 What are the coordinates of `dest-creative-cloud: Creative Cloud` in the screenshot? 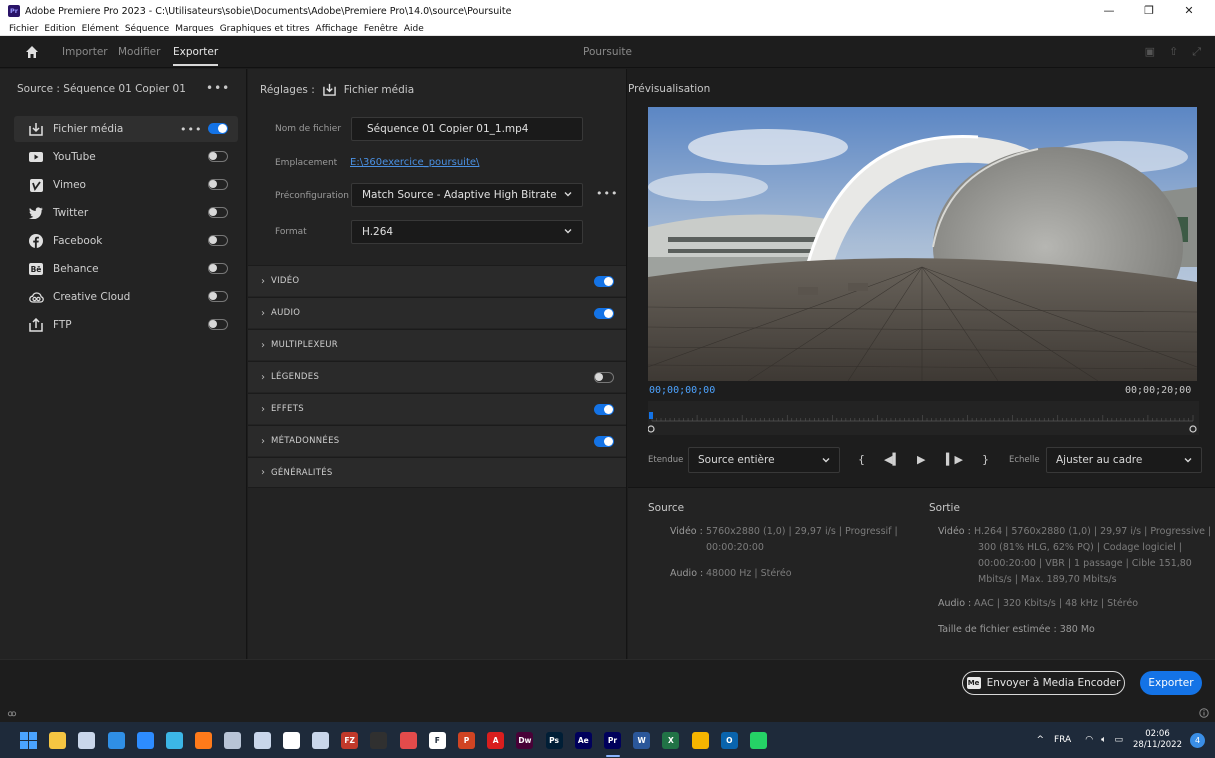 It's located at (126, 297).